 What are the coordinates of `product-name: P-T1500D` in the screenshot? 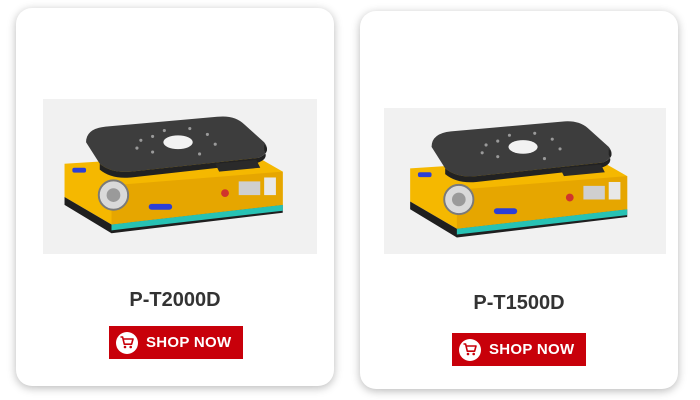 It's located at (519, 303).